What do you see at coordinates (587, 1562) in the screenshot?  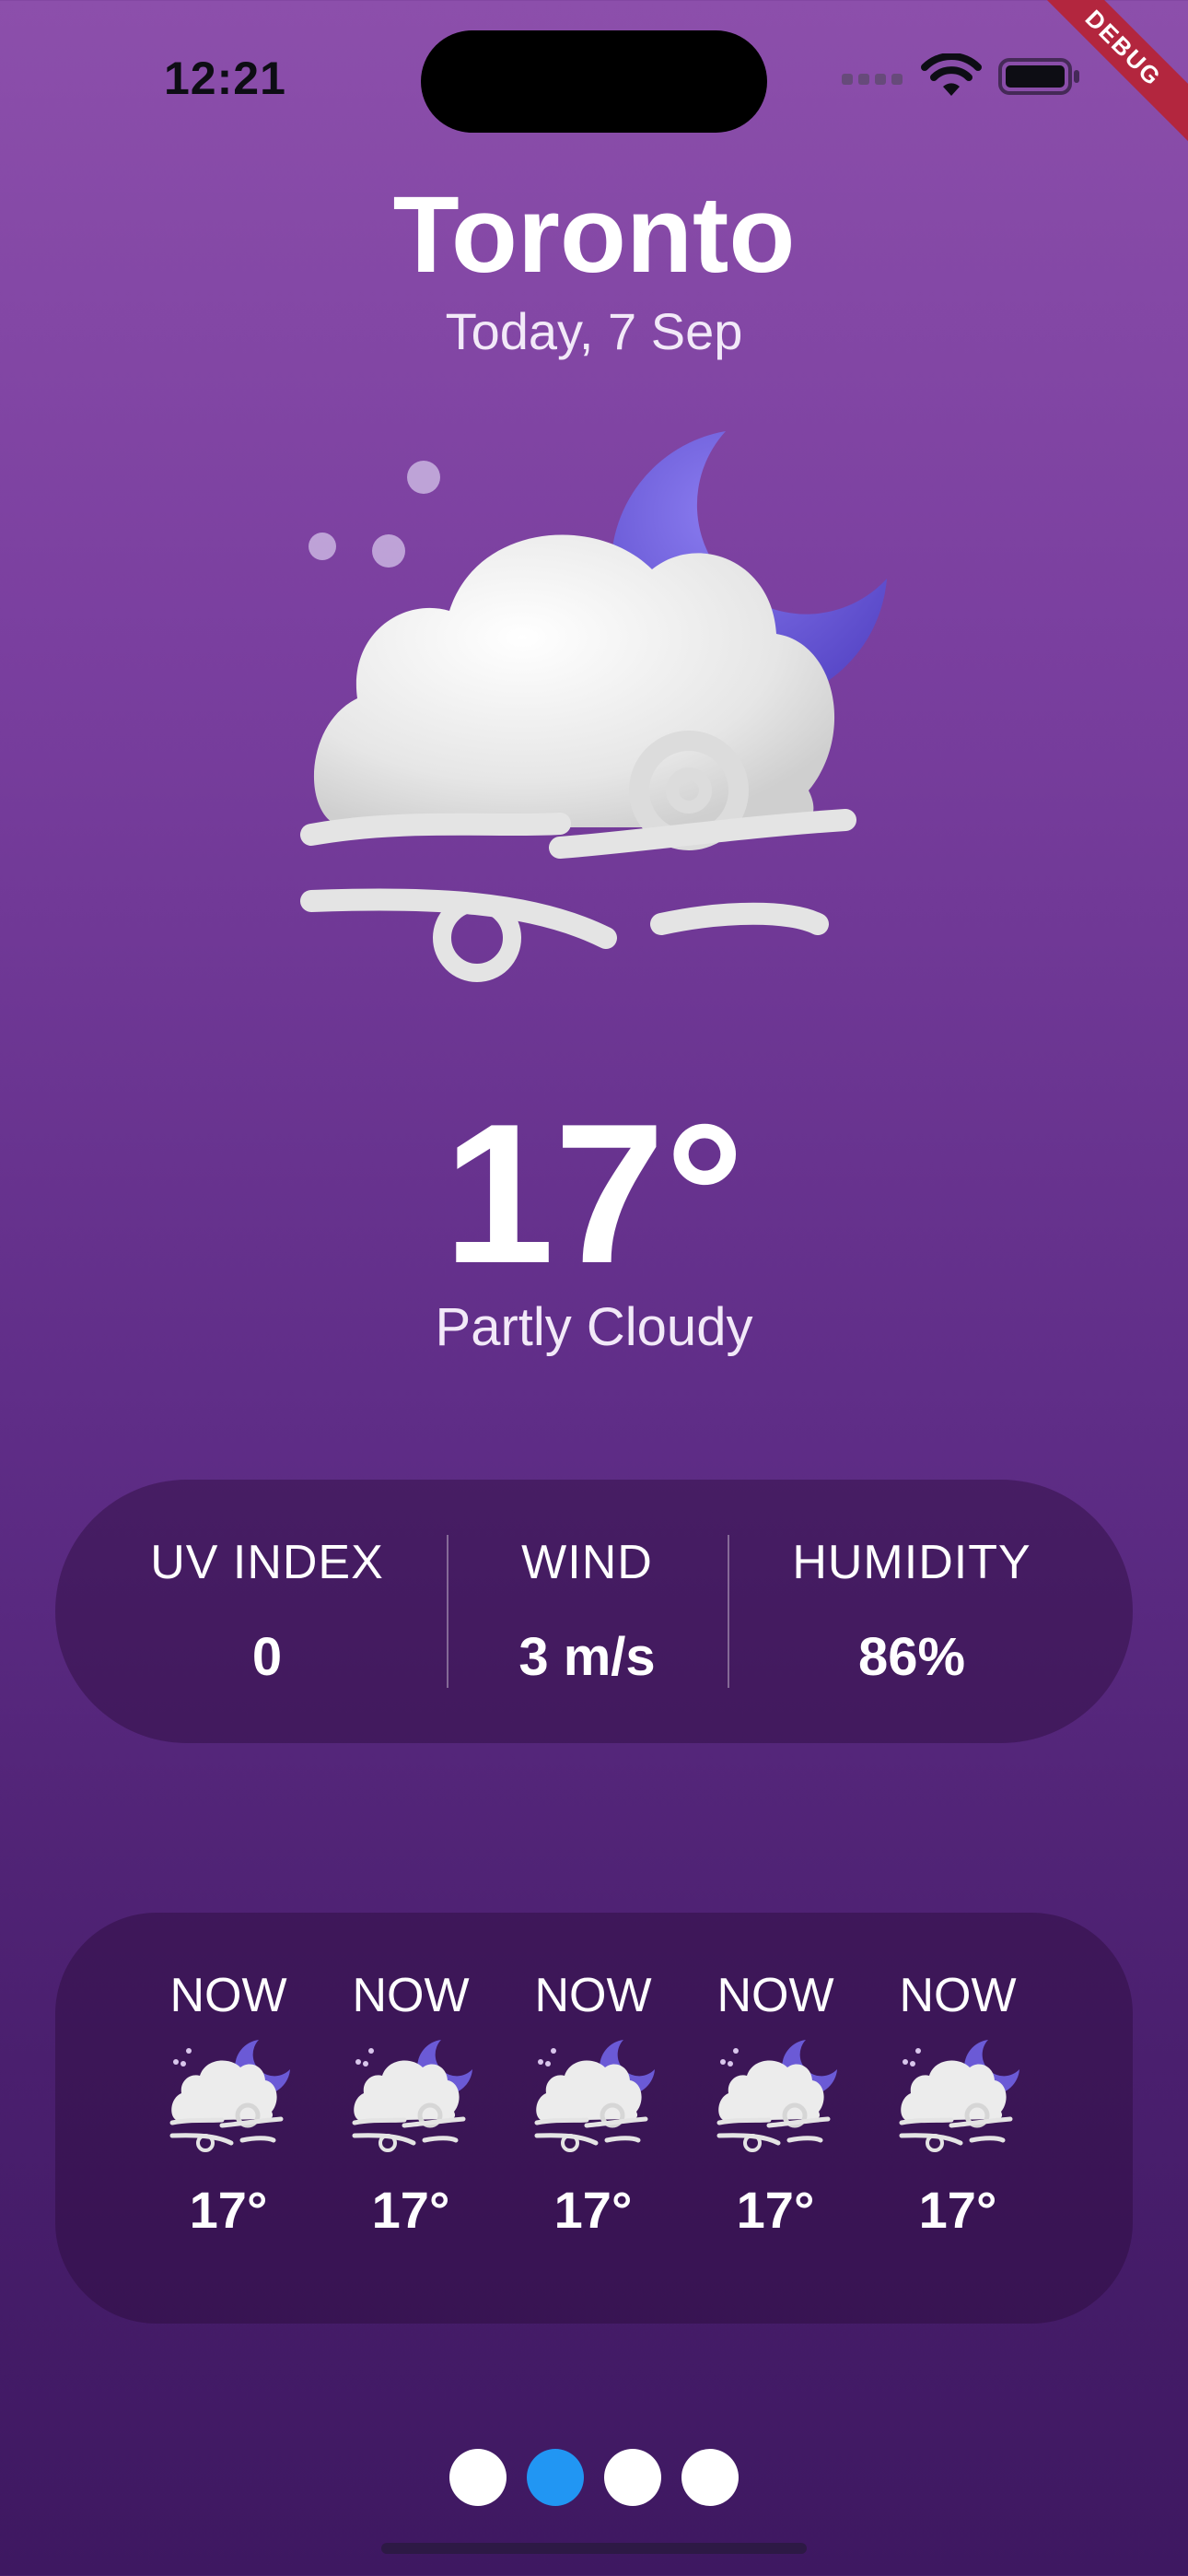 I see `stat-label: WIND` at bounding box center [587, 1562].